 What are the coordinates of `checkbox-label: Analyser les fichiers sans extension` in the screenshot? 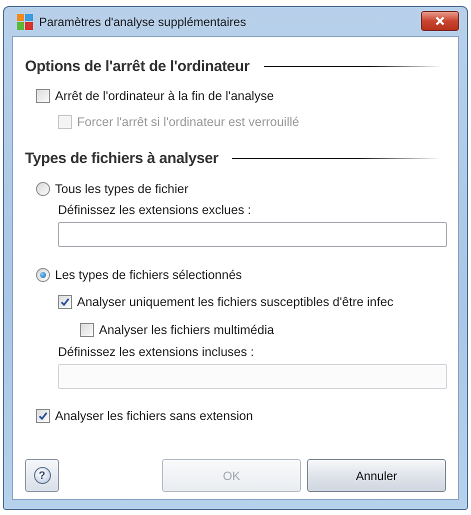 It's located at (154, 416).